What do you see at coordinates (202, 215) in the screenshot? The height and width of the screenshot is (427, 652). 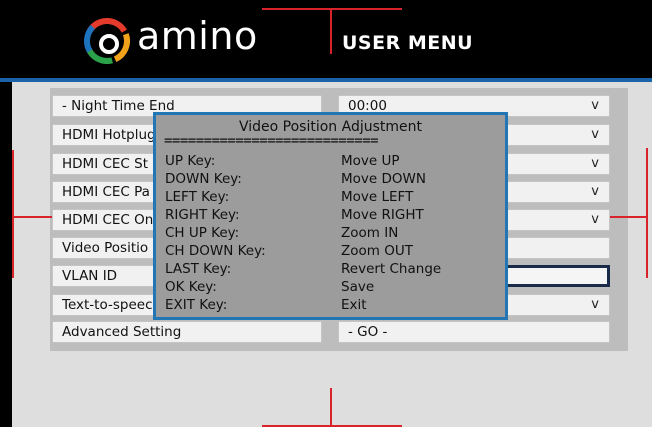 I see `key-name: RIGHT Key:` at bounding box center [202, 215].